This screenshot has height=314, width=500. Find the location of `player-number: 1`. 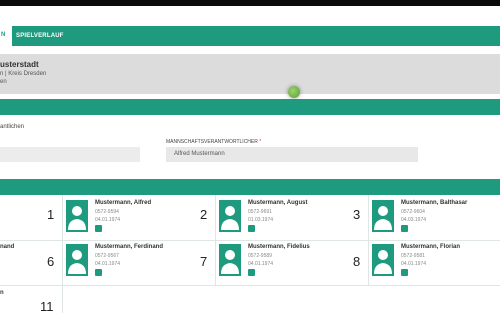

player-number: 1 is located at coordinates (51, 214).